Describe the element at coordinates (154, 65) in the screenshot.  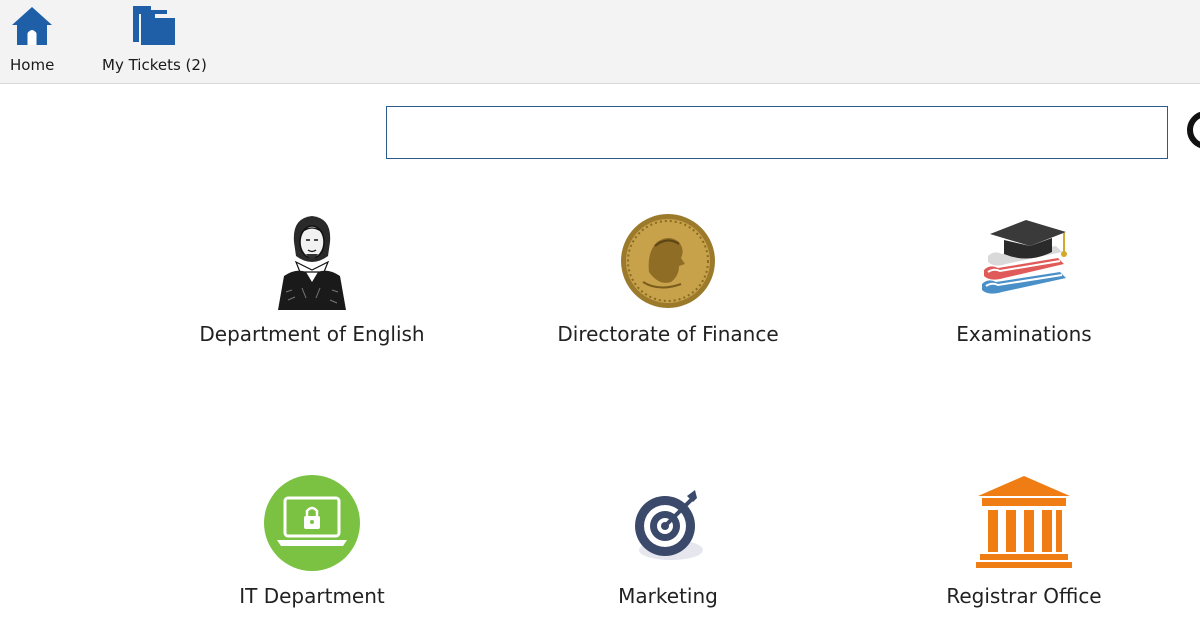
I see `my-tickets-label: My Tickets (2)` at that location.